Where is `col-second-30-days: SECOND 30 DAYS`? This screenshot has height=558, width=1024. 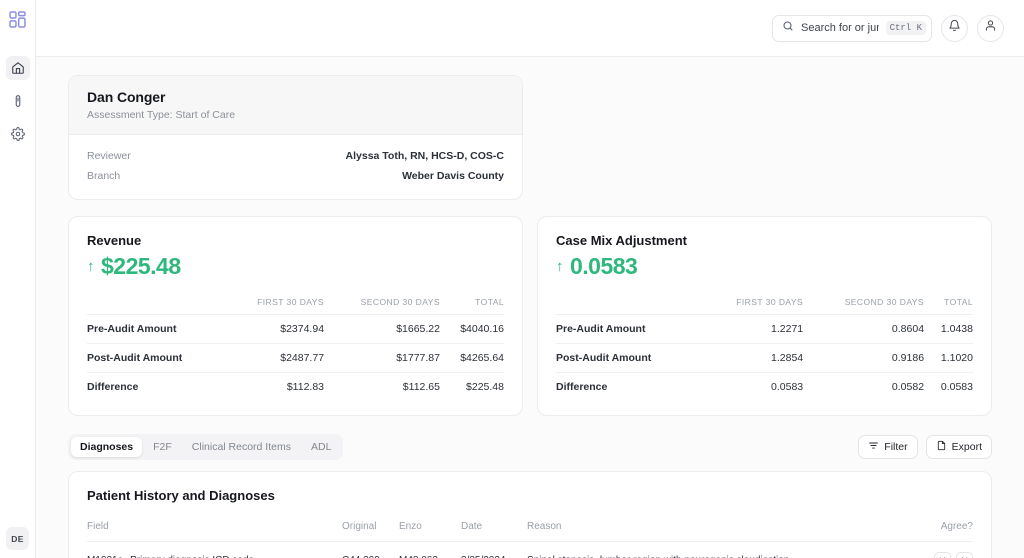
col-second-30-days: SECOND 30 DAYS is located at coordinates (382, 306).